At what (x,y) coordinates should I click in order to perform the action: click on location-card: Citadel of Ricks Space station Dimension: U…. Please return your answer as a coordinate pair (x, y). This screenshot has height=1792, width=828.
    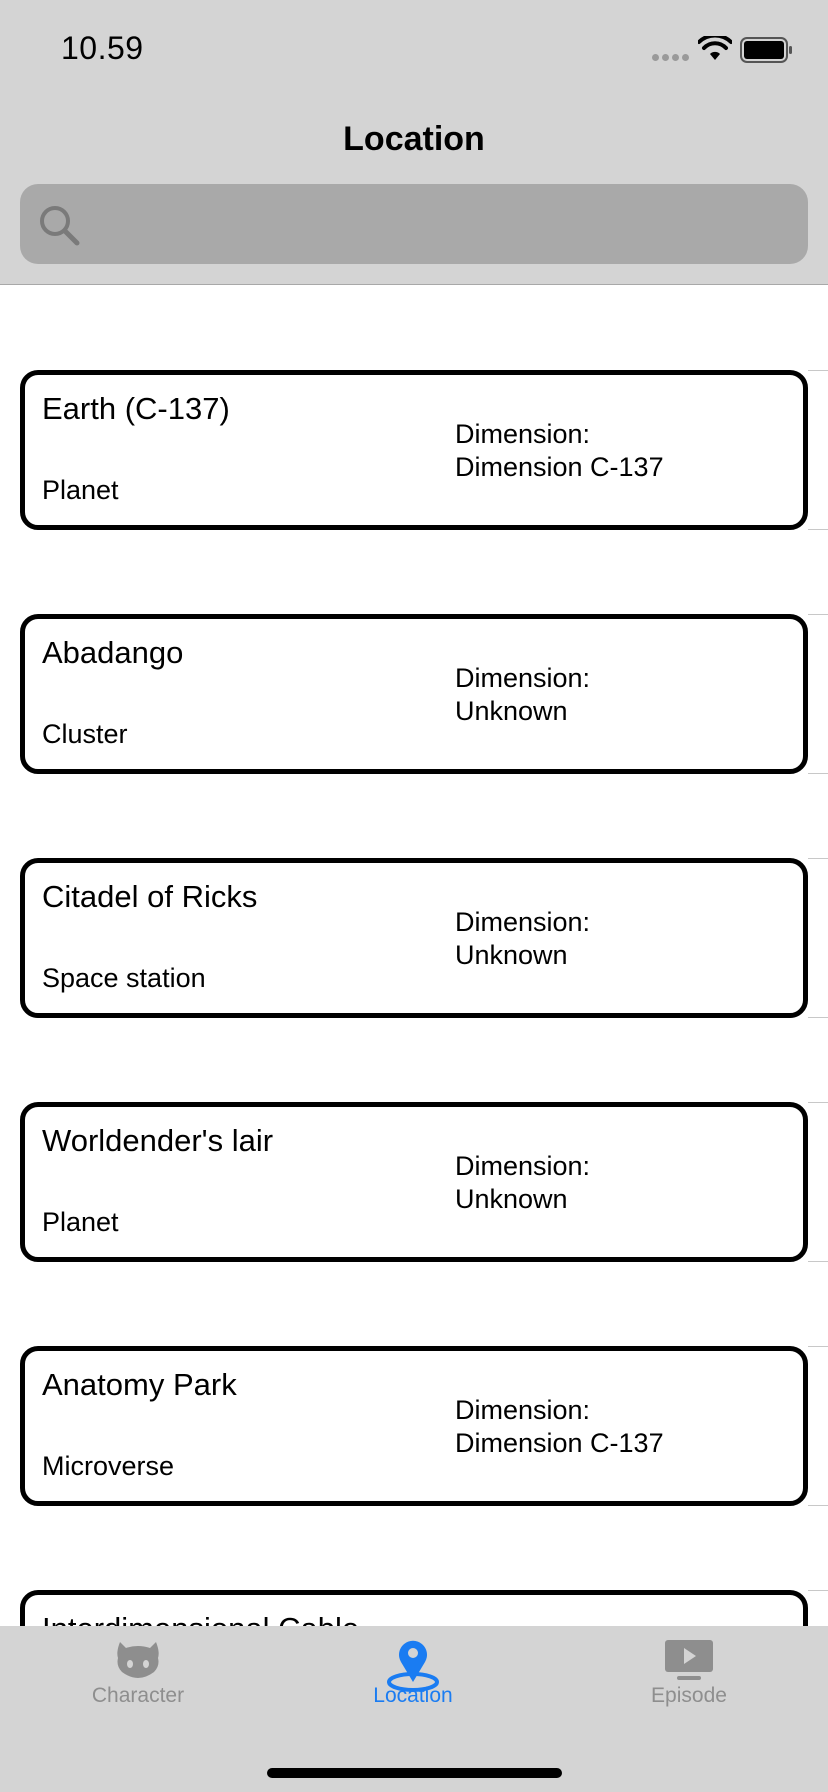
    Looking at the image, I should click on (414, 938).